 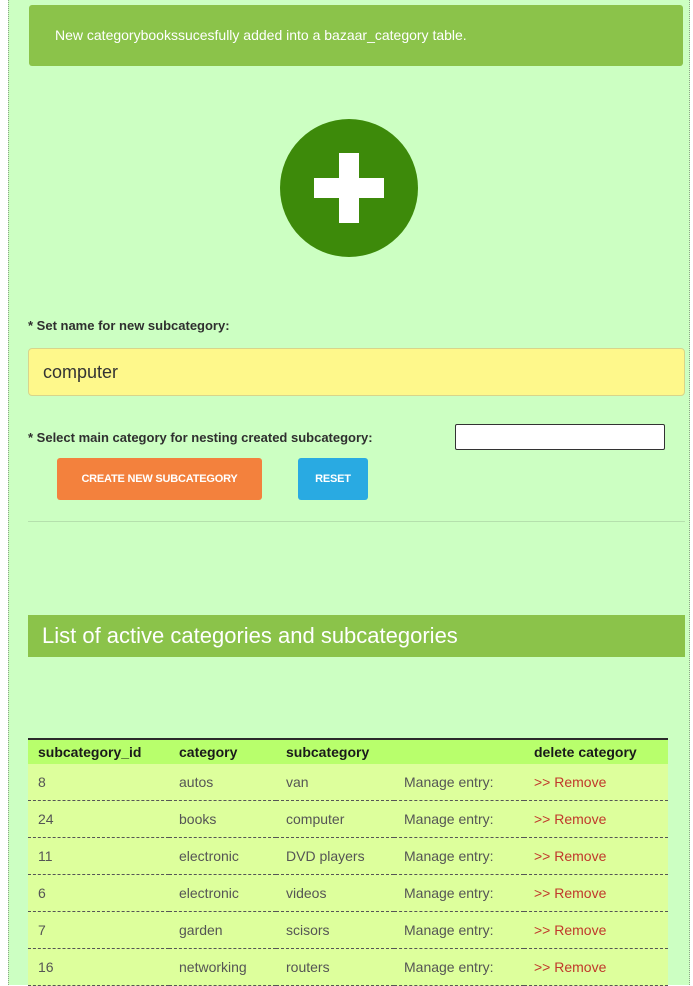 I want to click on cell-category: networking, so click(x=222, y=967).